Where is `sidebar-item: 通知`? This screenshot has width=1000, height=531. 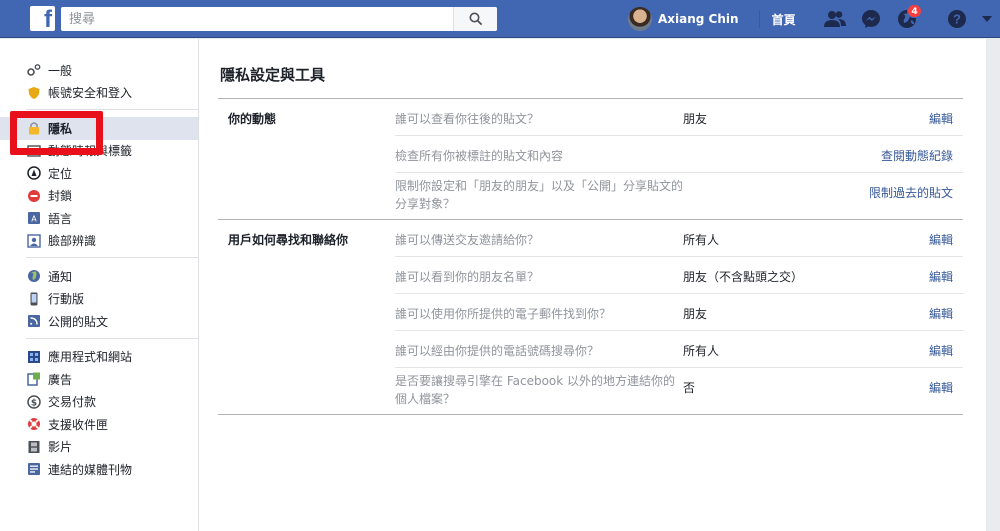 sidebar-item: 通知 is located at coordinates (99, 276).